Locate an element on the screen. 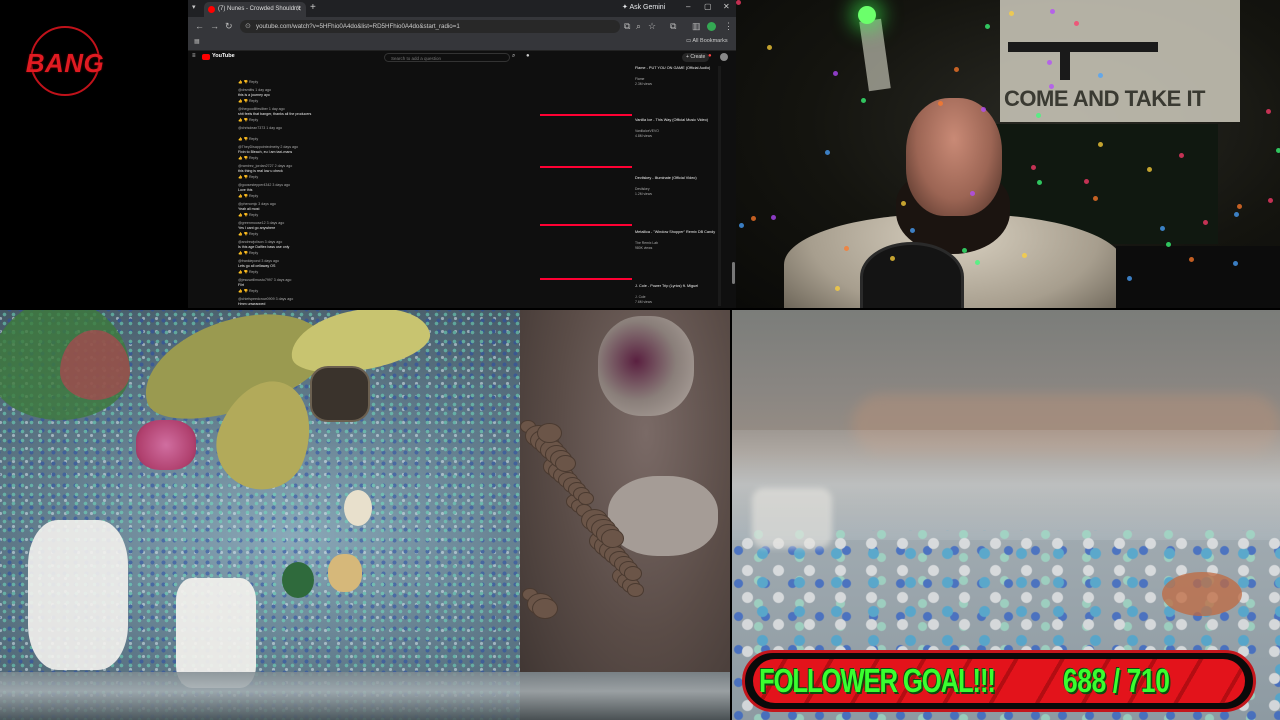  video-title: Devilskey - Illuminate (Official Video) is located at coordinates (682, 178).